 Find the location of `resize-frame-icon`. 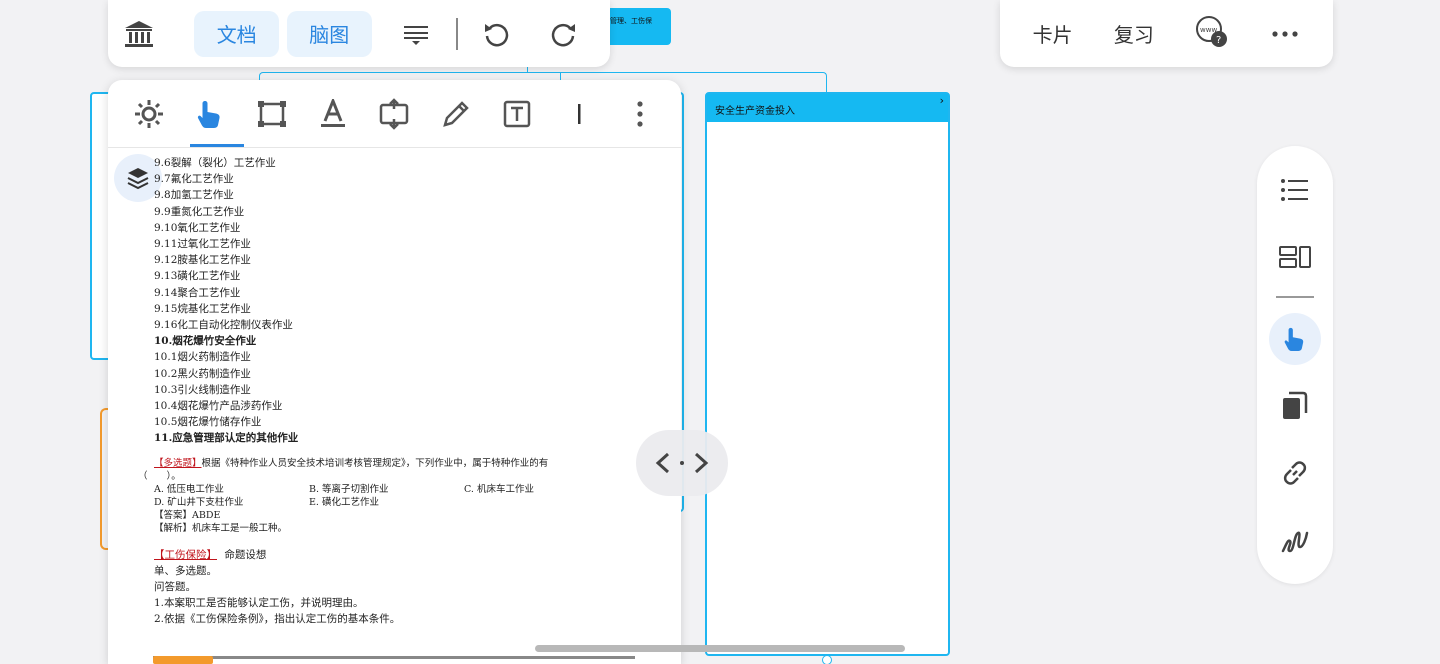

resize-frame-icon is located at coordinates (394, 114).